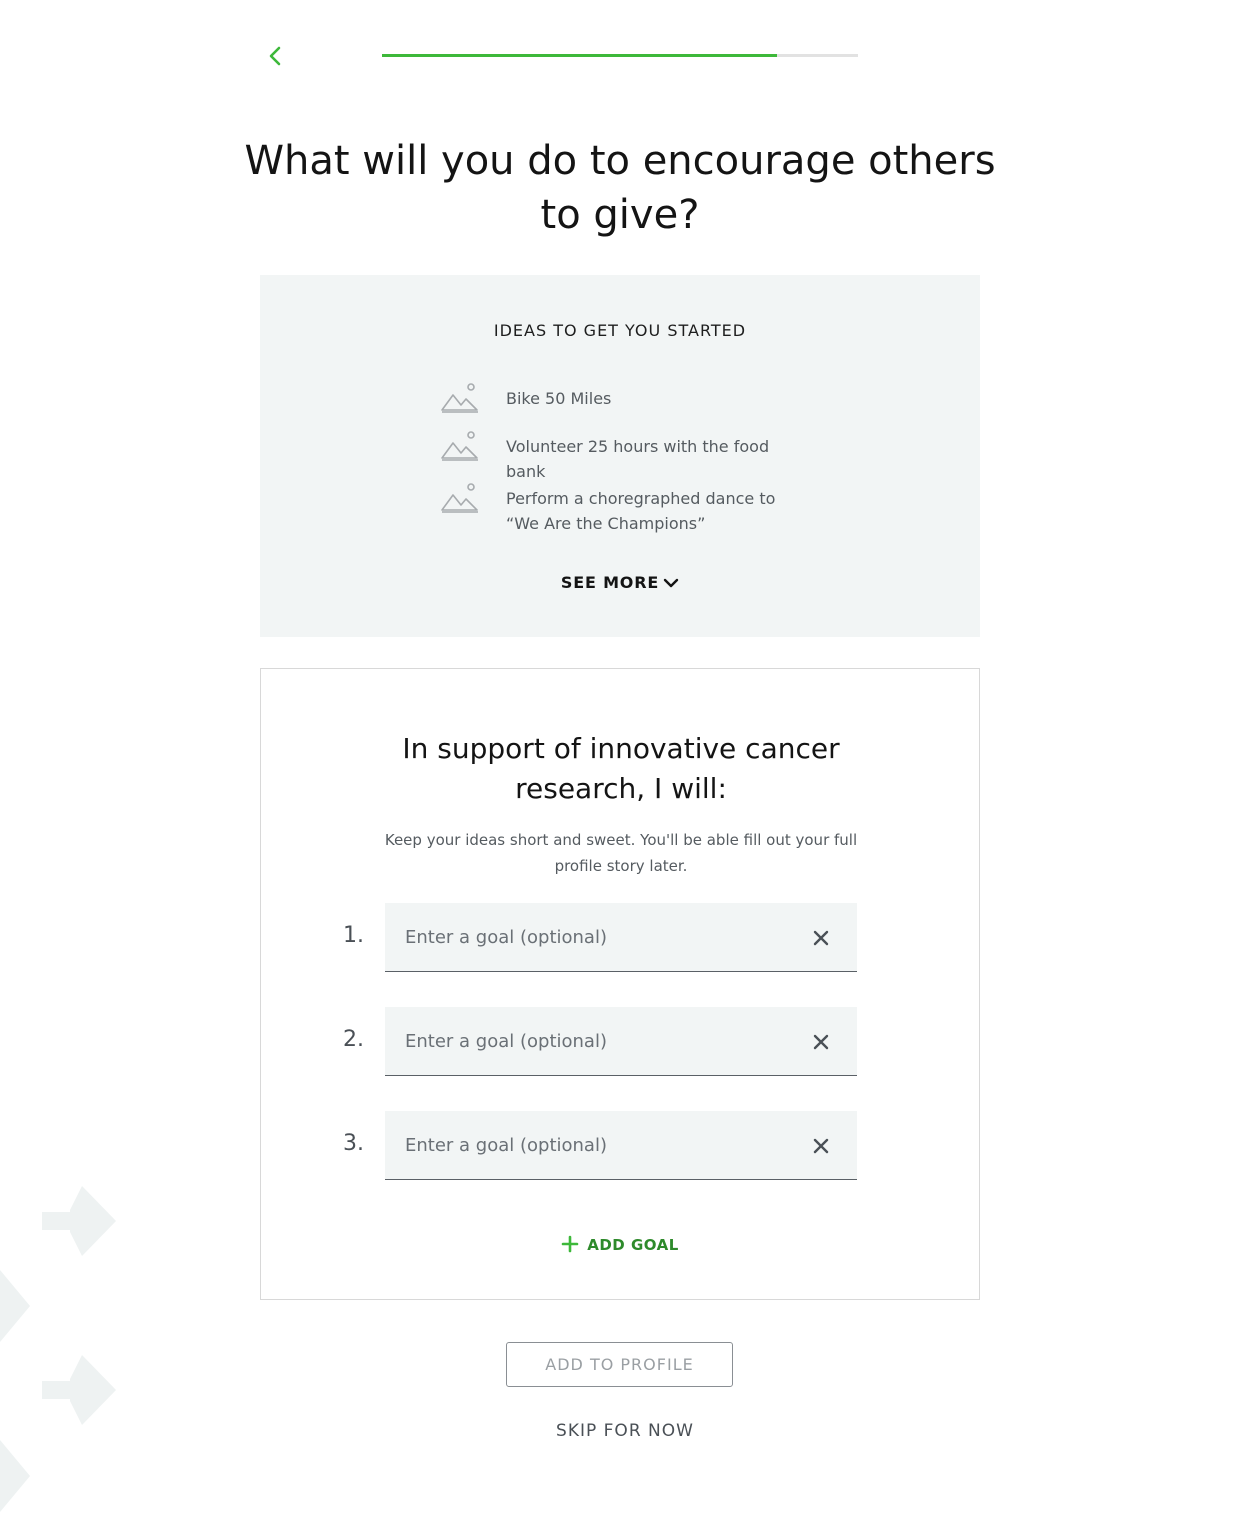  Describe the element at coordinates (353, 1143) in the screenshot. I see `goal-number: 3.` at that location.